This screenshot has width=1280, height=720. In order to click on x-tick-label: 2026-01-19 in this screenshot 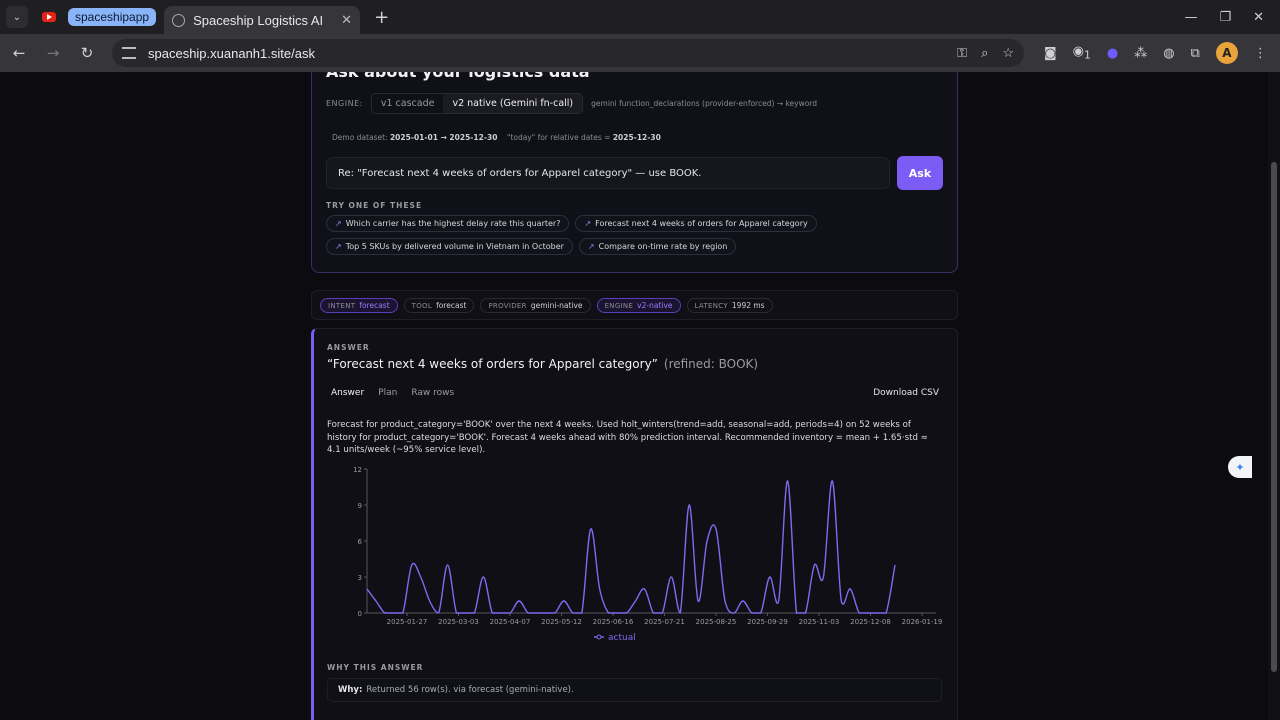, I will do `click(922, 622)`.